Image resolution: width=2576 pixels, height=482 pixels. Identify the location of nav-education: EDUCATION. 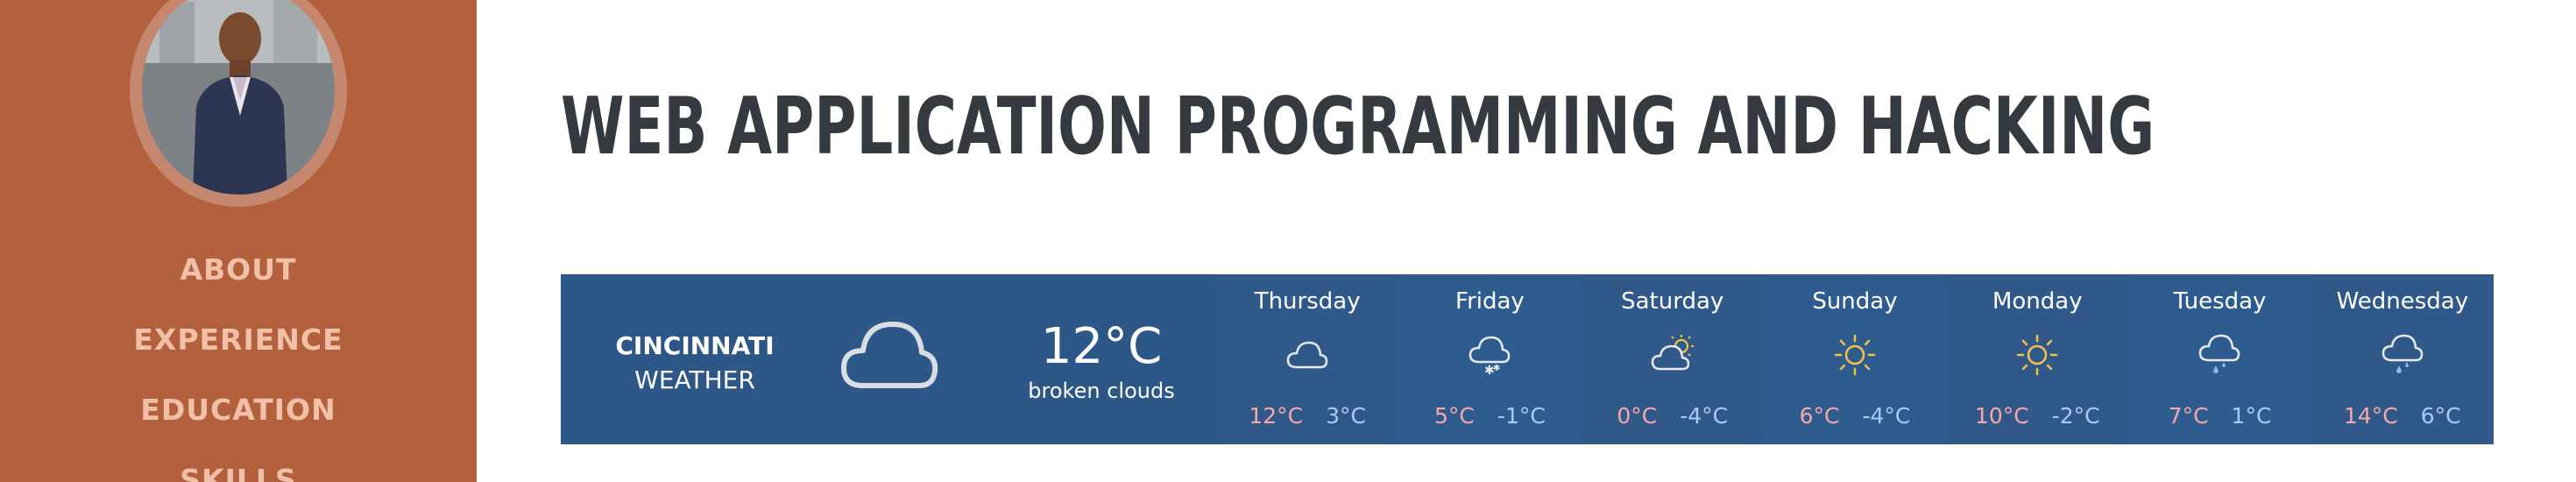
(238, 410).